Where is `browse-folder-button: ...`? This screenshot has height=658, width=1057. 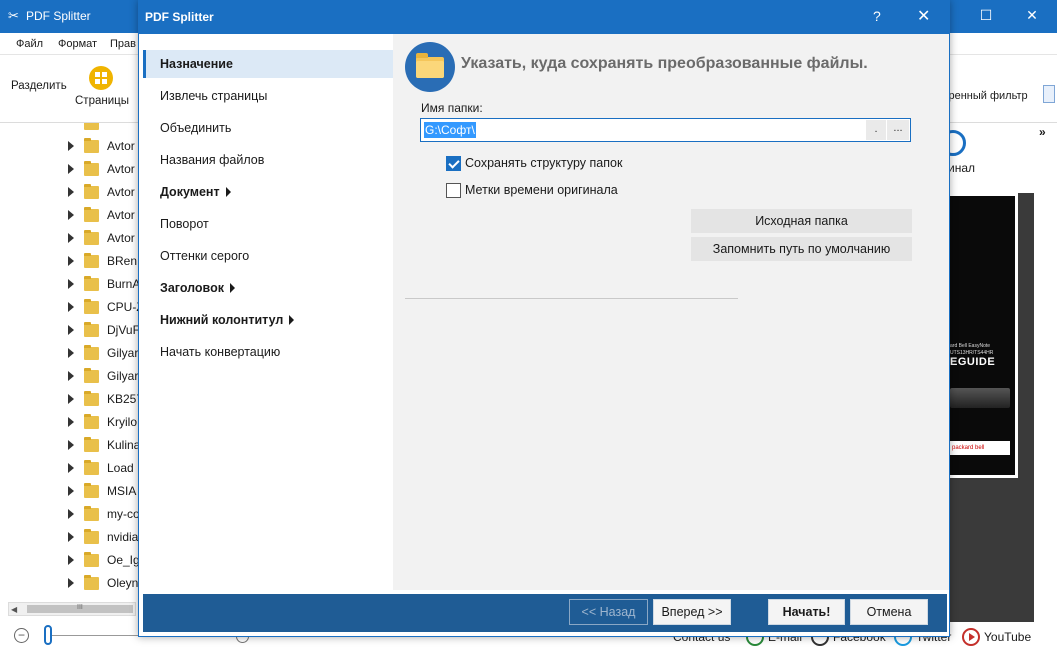
browse-folder-button: ... is located at coordinates (898, 130).